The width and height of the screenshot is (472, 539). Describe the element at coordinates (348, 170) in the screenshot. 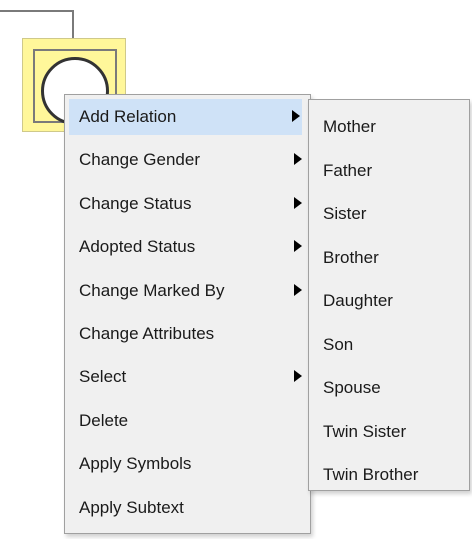

I see `submenu-item-label: Father` at that location.